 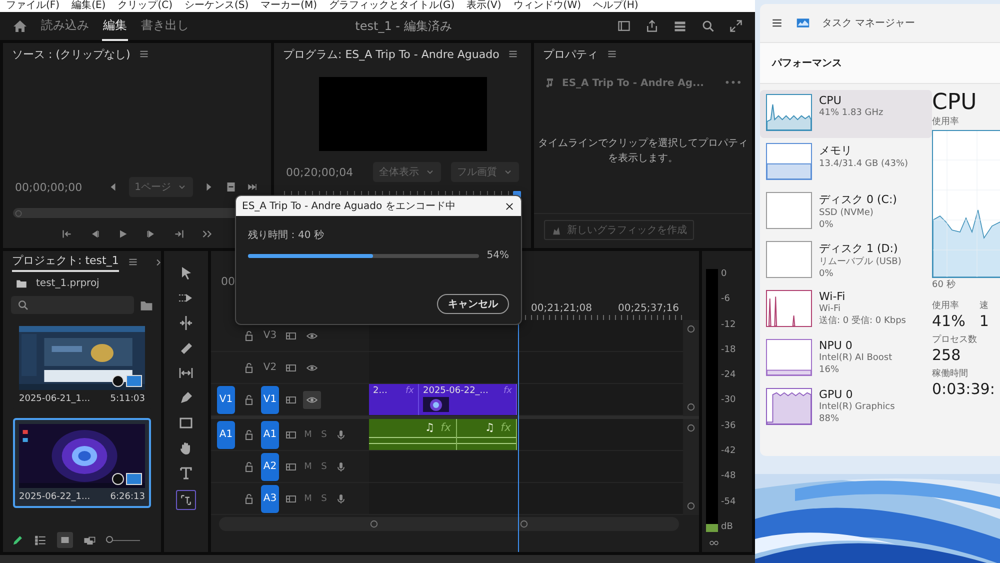 What do you see at coordinates (846, 163) in the screenshot?
I see `resource-item: メモリ 13.4/31.4 GB (43%)` at bounding box center [846, 163].